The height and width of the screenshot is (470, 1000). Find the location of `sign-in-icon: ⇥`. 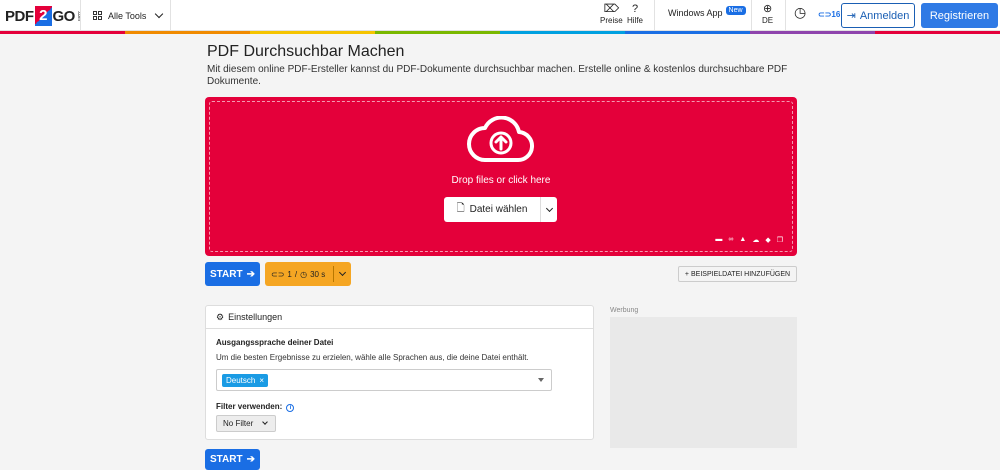

sign-in-icon: ⇥ is located at coordinates (851, 16).